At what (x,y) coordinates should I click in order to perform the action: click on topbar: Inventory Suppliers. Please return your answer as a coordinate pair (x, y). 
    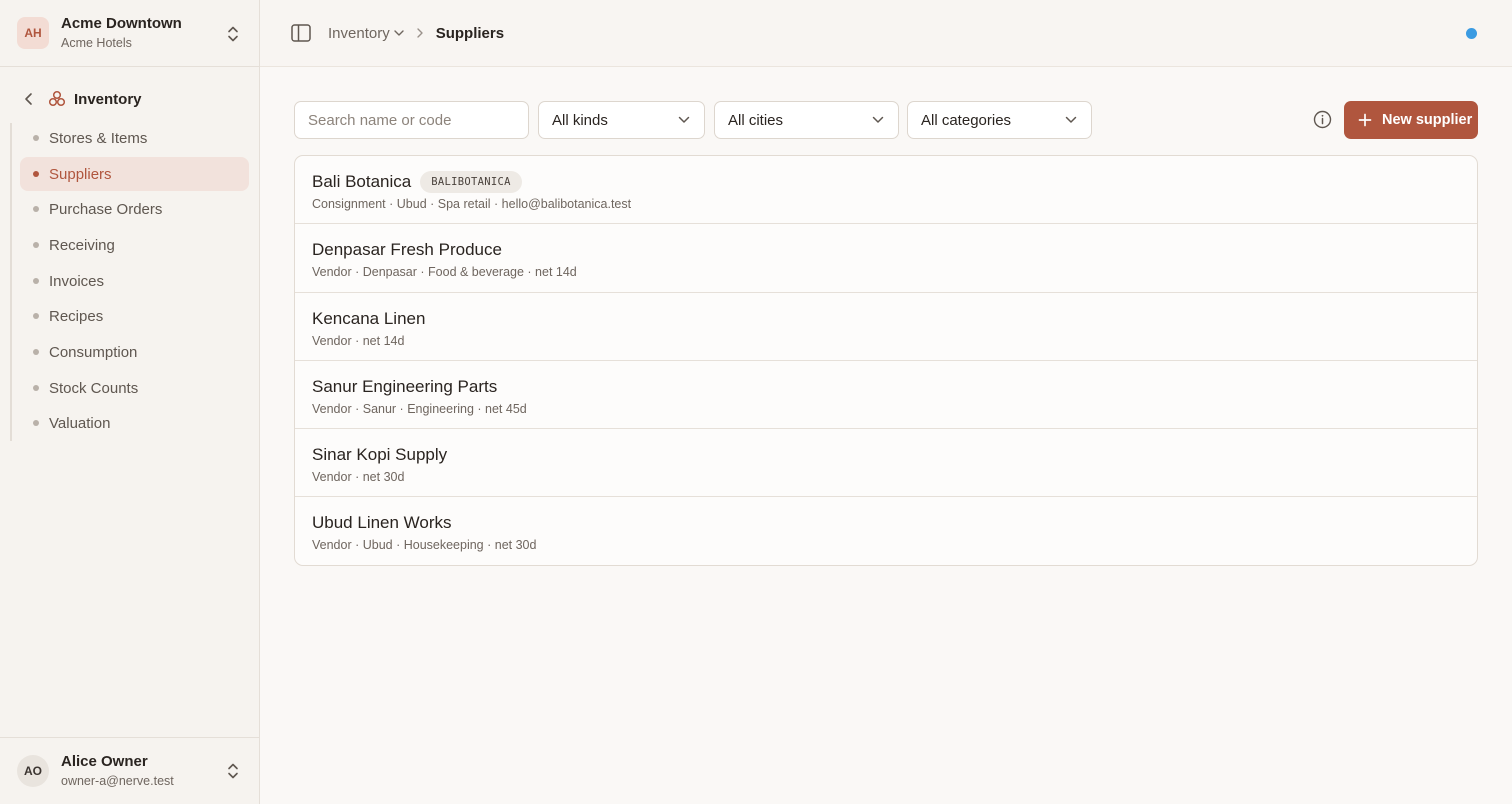
    Looking at the image, I should click on (886, 33).